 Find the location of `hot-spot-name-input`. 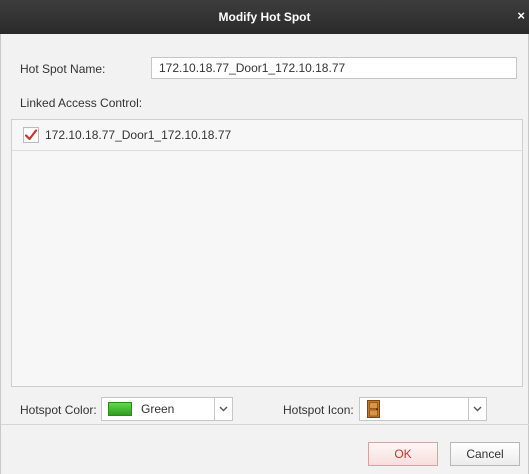

hot-spot-name-input is located at coordinates (334, 68).